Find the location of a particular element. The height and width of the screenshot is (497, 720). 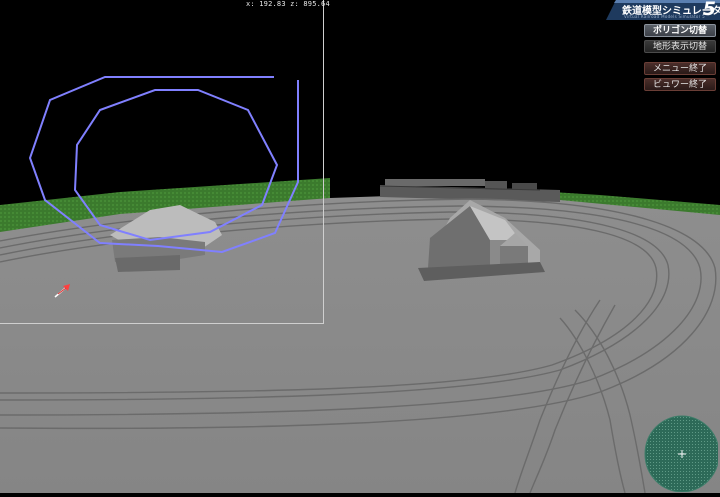

terrain-toggle-button: 地形表示切替 is located at coordinates (680, 46).